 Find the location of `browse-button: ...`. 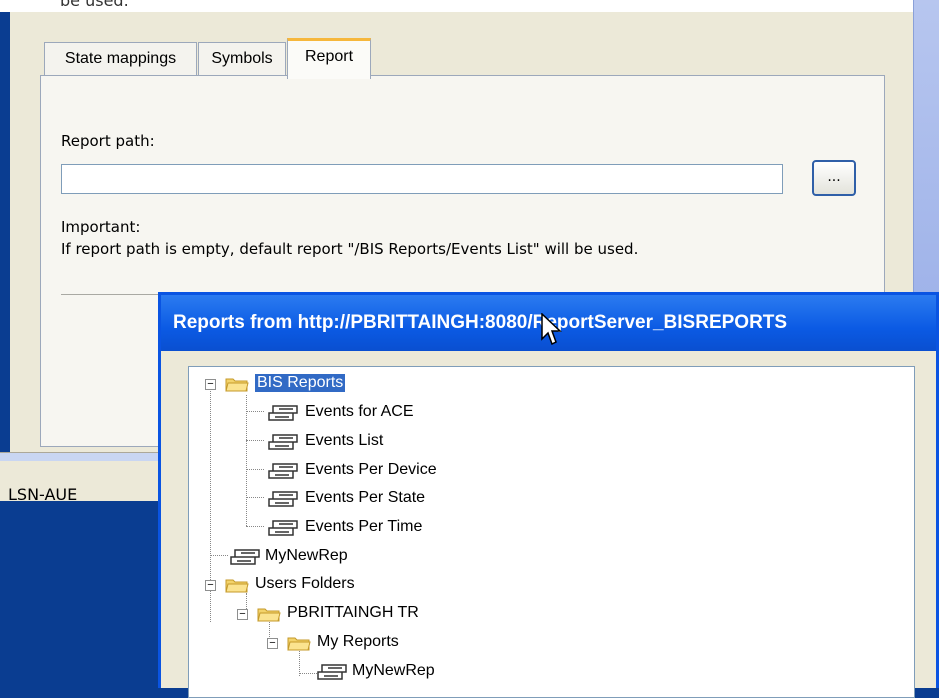

browse-button: ... is located at coordinates (834, 178).